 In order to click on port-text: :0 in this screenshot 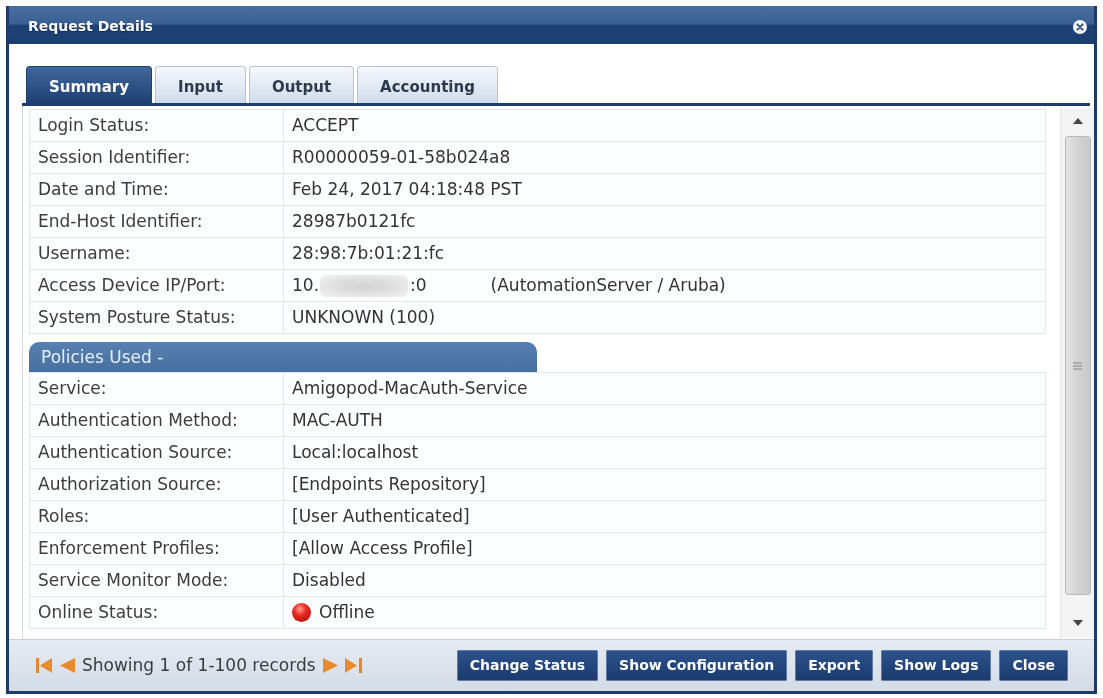, I will do `click(418, 284)`.